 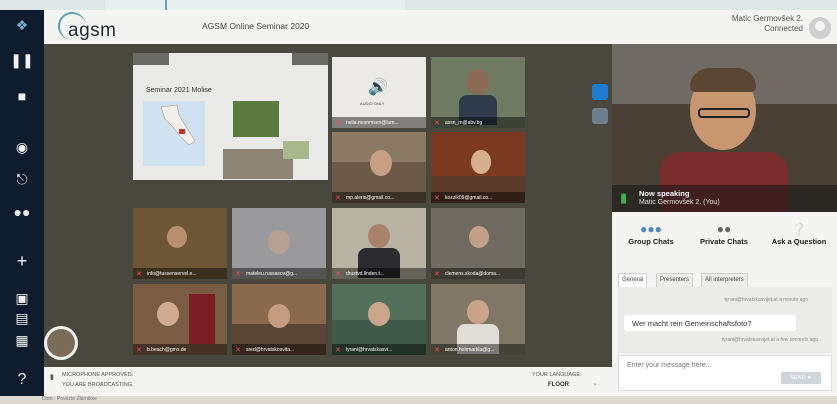 What do you see at coordinates (766, 300) in the screenshot?
I see `message-meta: tyrani@hrvatskasvijet.at a minute ago` at bounding box center [766, 300].